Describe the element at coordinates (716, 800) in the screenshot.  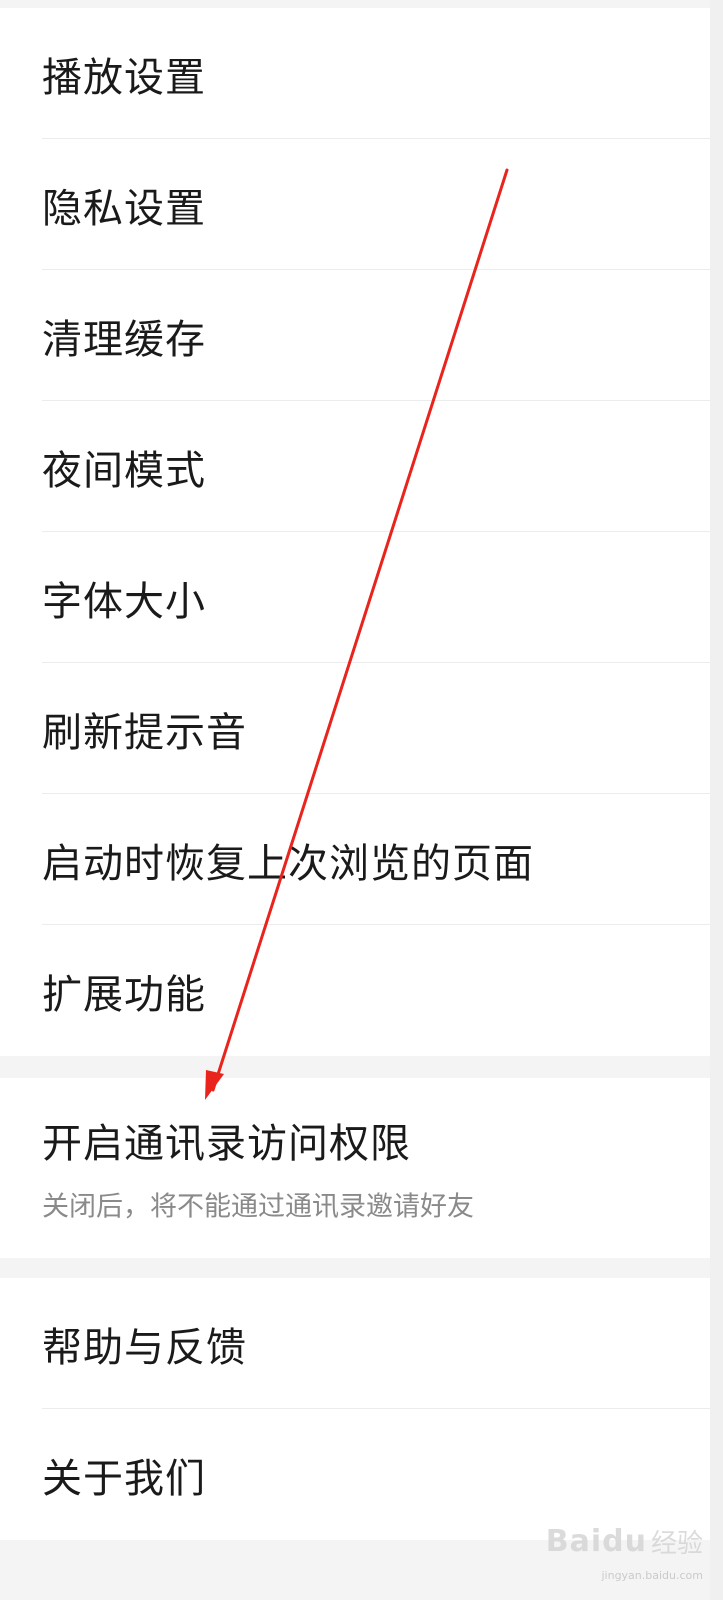
I see `scroll-edge` at that location.